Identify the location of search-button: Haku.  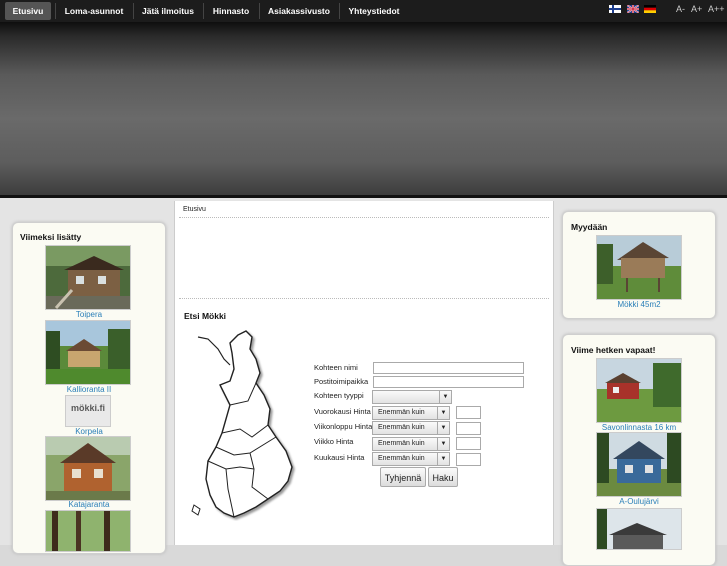
(443, 477).